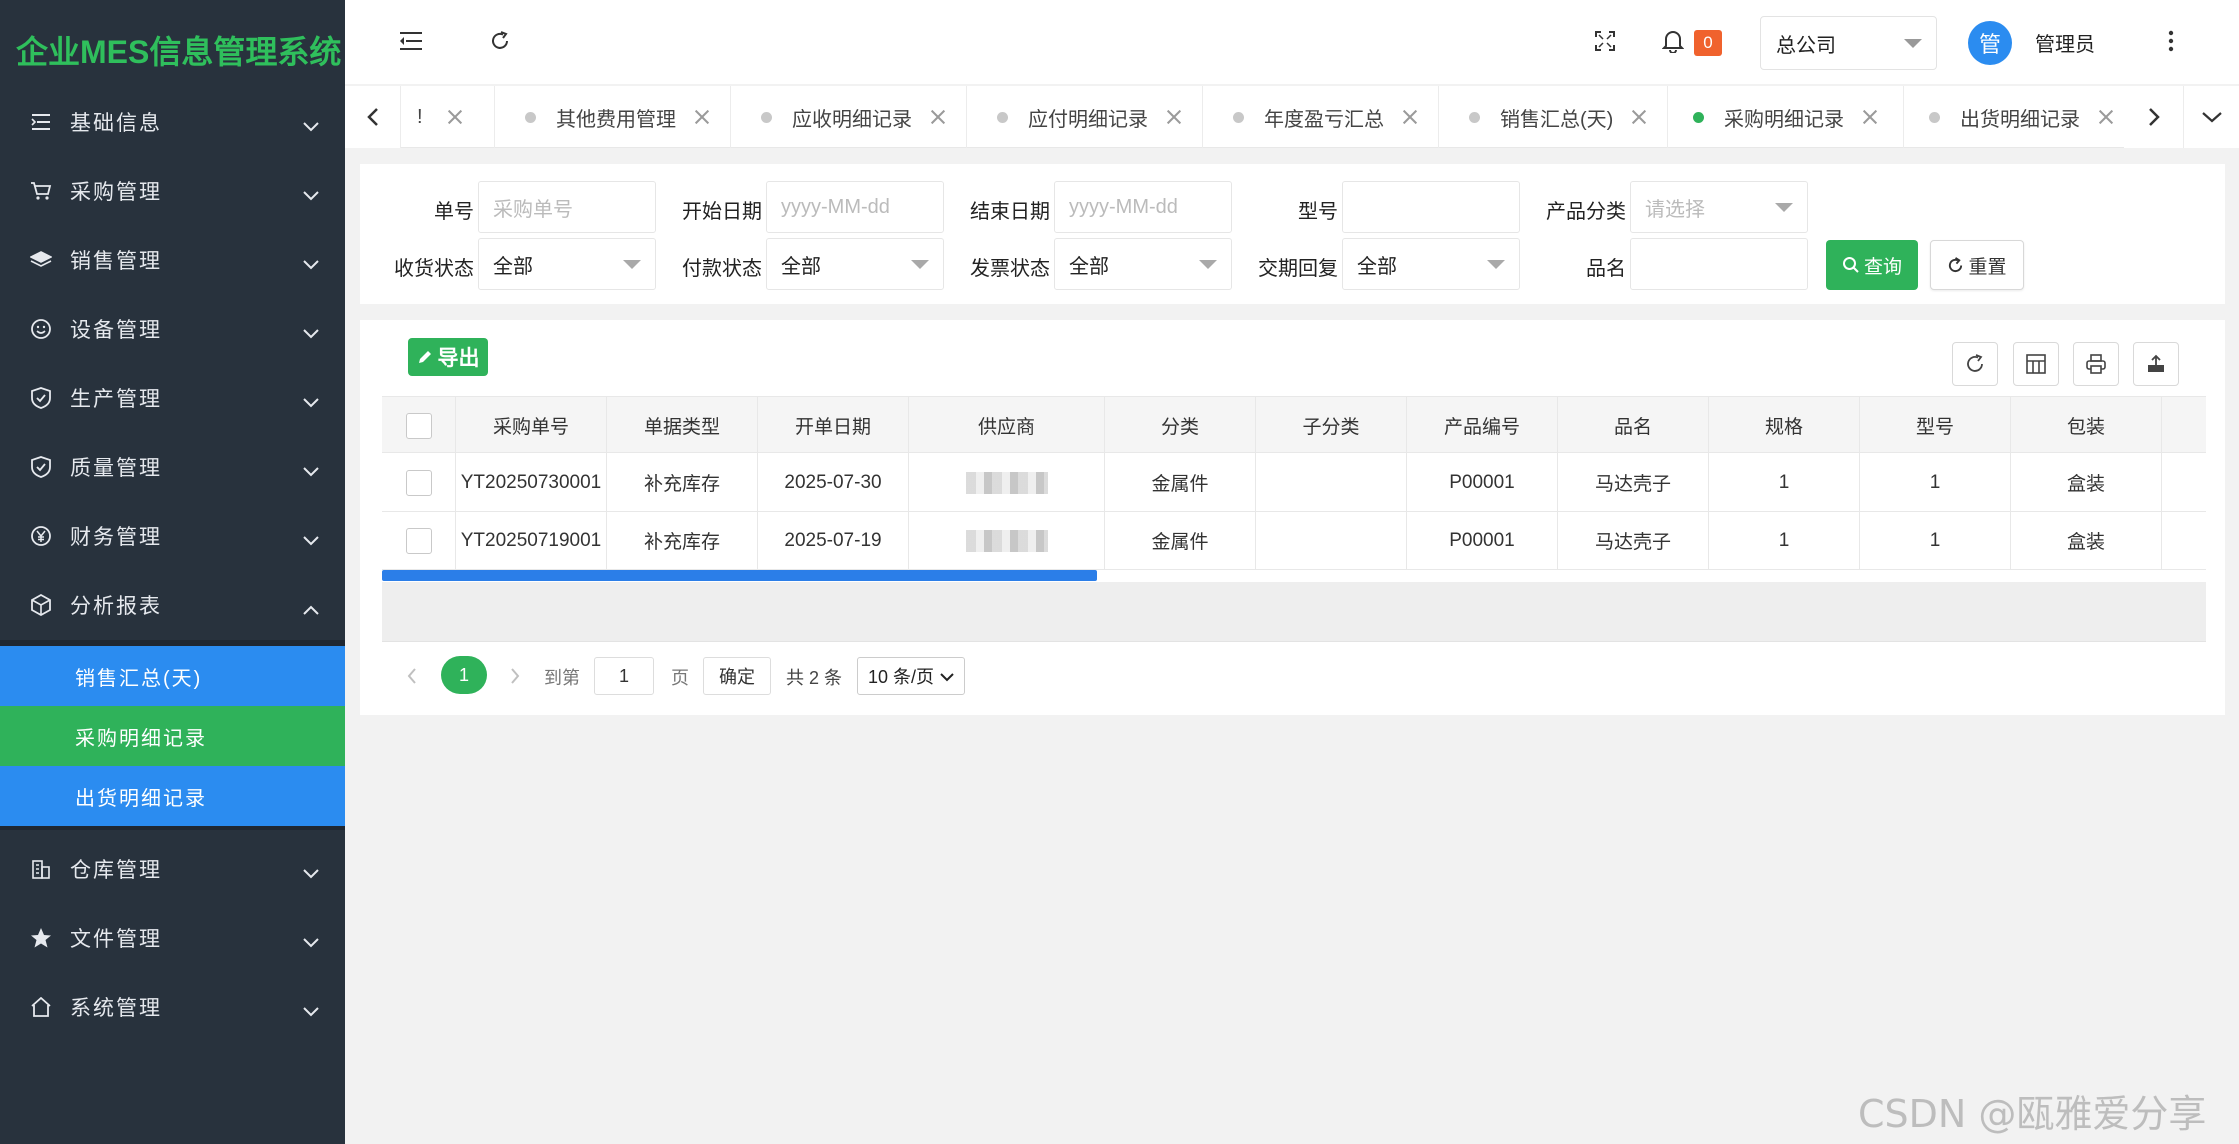 Image resolution: width=2239 pixels, height=1144 pixels. I want to click on sidebar-item-sales: 销售管理, so click(172, 260).